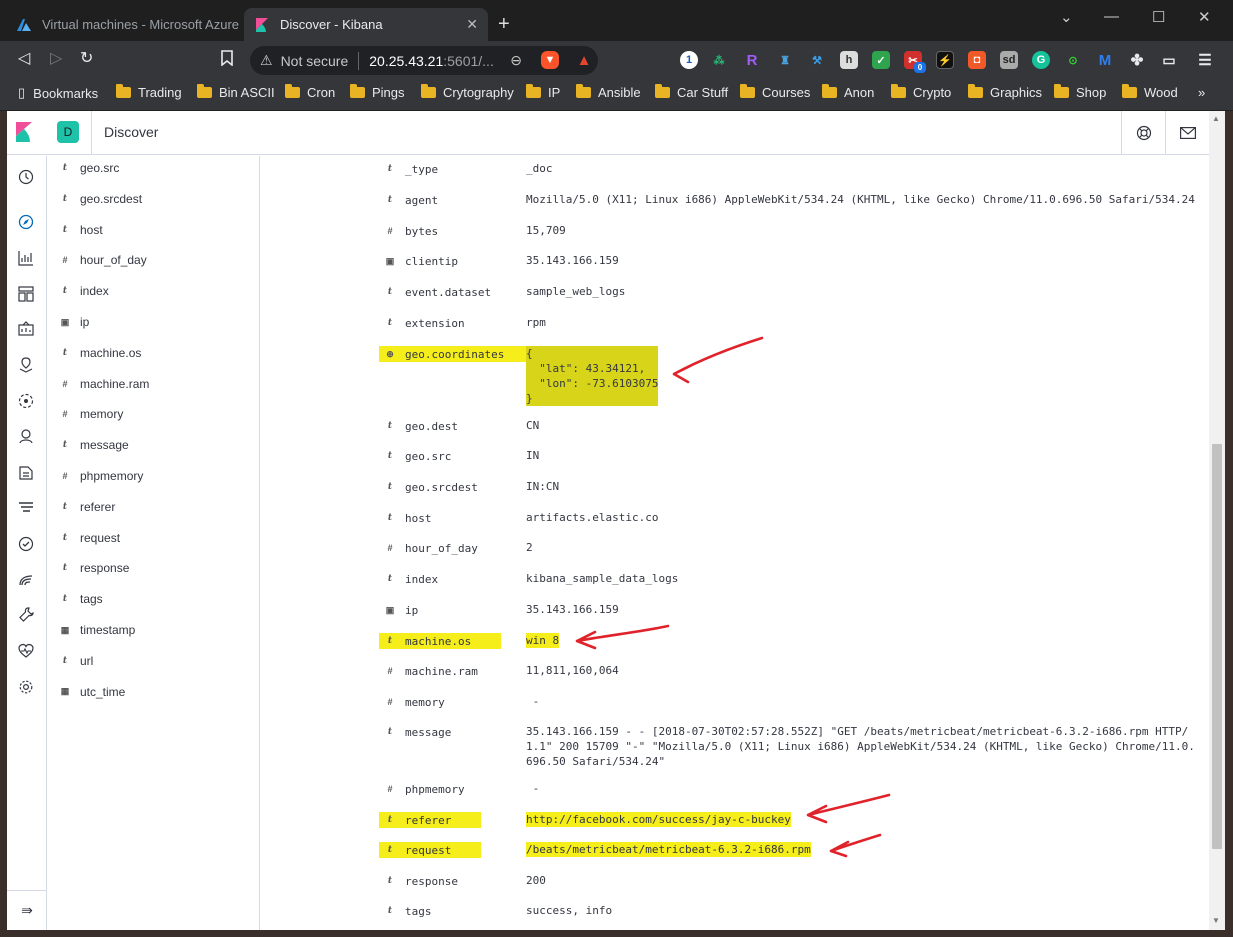 The width and height of the screenshot is (1233, 937). What do you see at coordinates (848, 92) in the screenshot?
I see `bookmark-folder-anon: Anon` at bounding box center [848, 92].